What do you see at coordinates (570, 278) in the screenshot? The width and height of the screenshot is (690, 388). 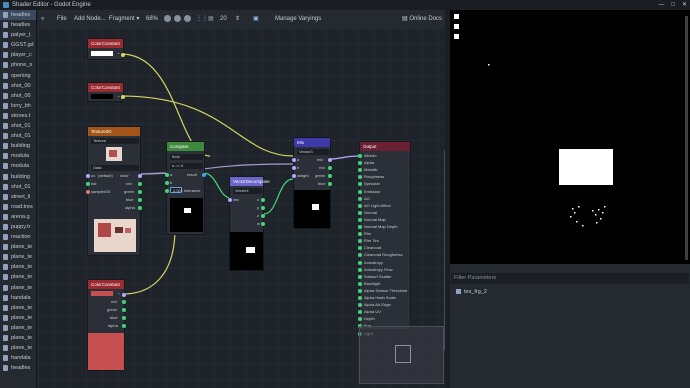 I see `filter-parameters-input: Filter Parameters` at bounding box center [570, 278].